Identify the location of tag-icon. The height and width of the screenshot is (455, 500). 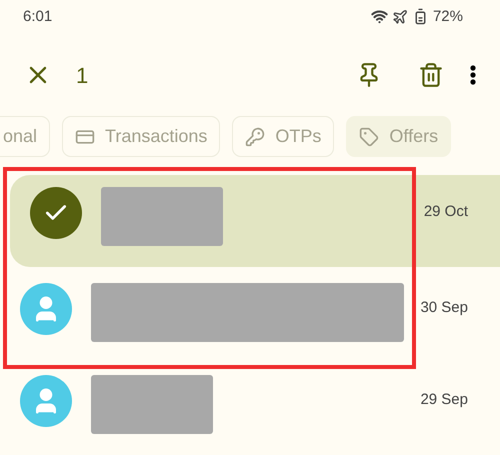
(369, 136).